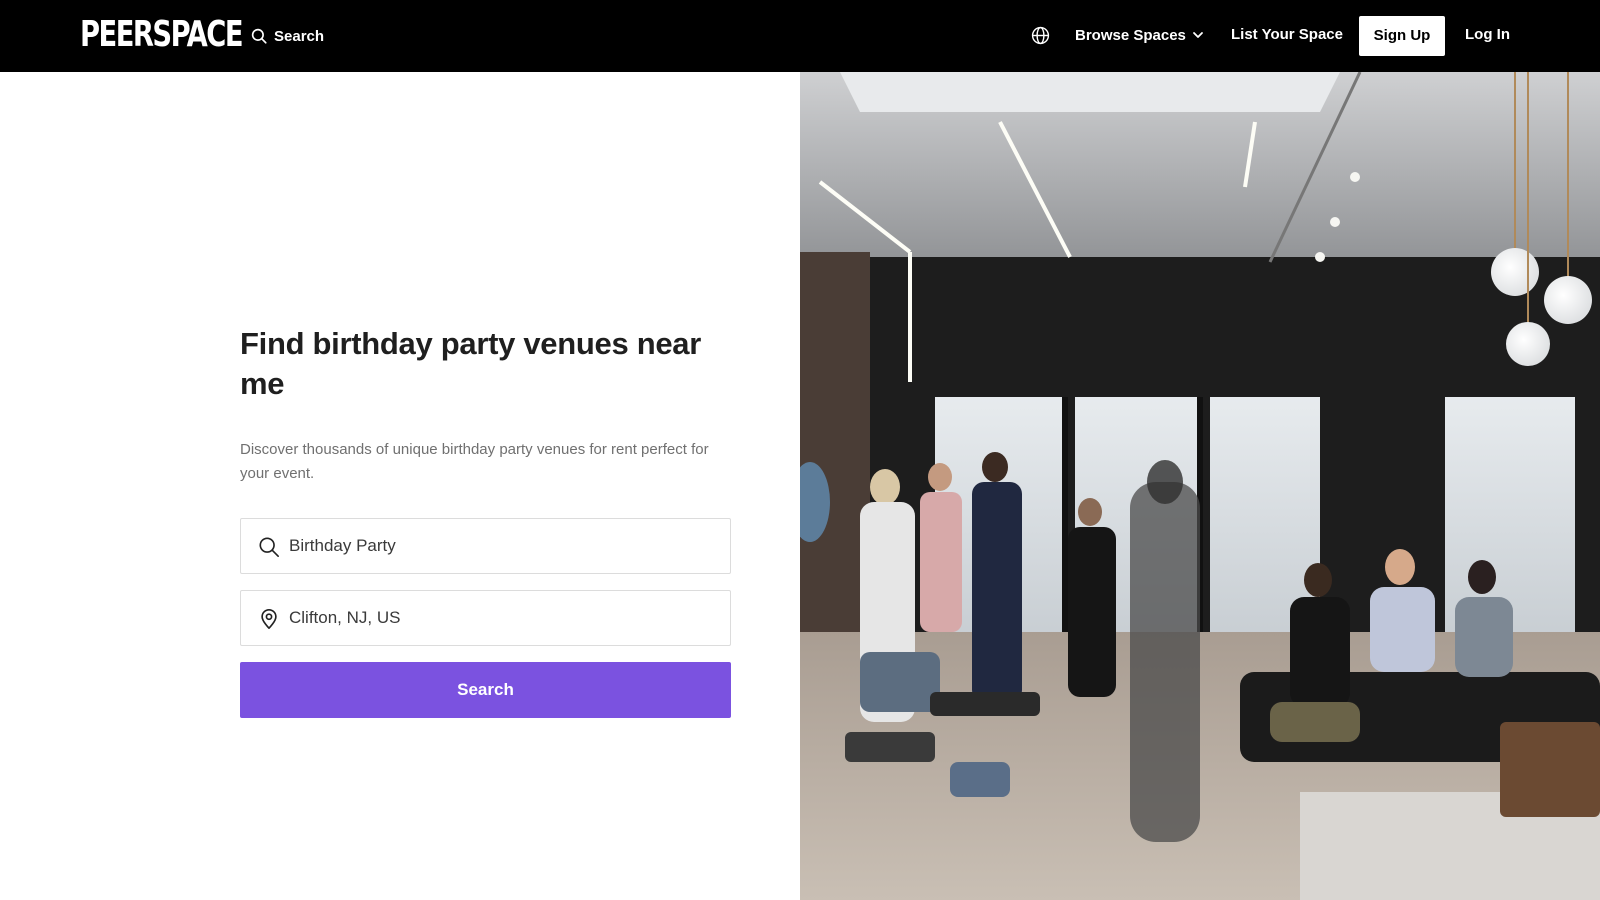 The width and height of the screenshot is (1600, 900). I want to click on page-title: Find birthday party venues near me, so click(470, 363).